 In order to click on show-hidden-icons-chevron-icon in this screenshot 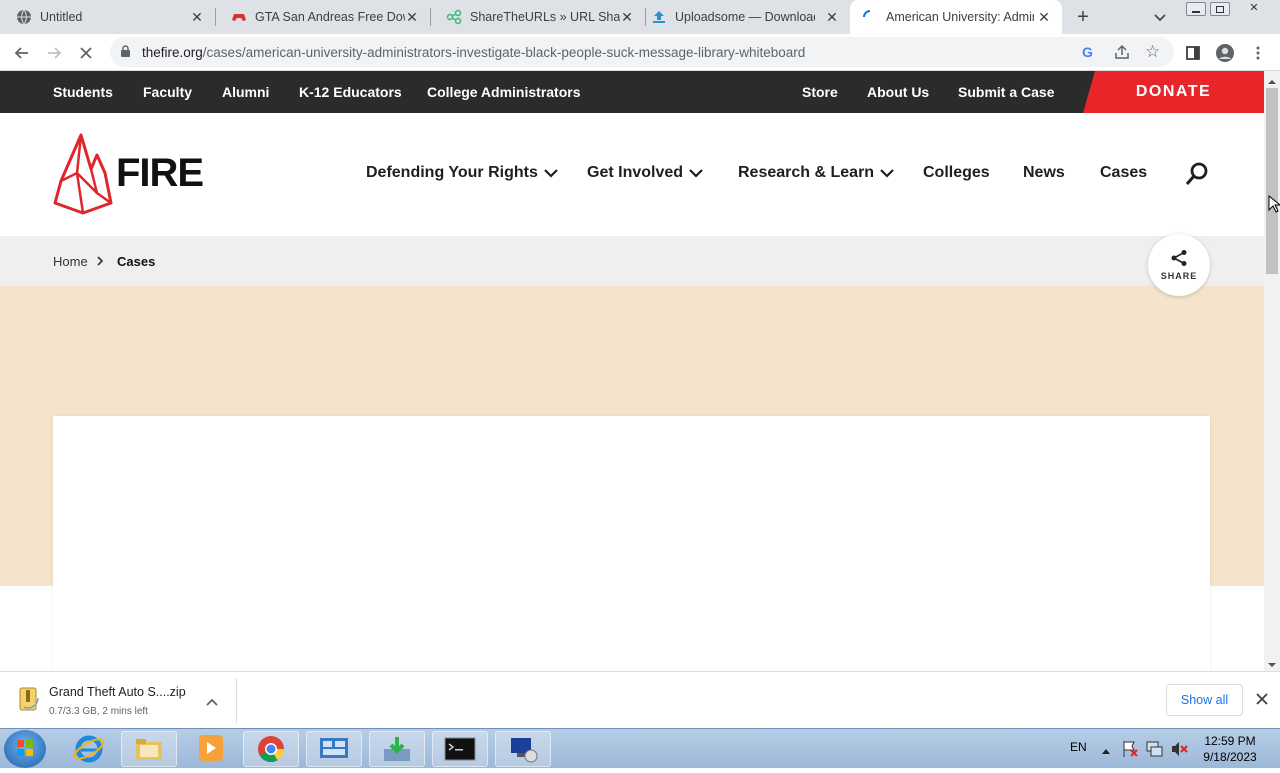, I will do `click(1106, 751)`.